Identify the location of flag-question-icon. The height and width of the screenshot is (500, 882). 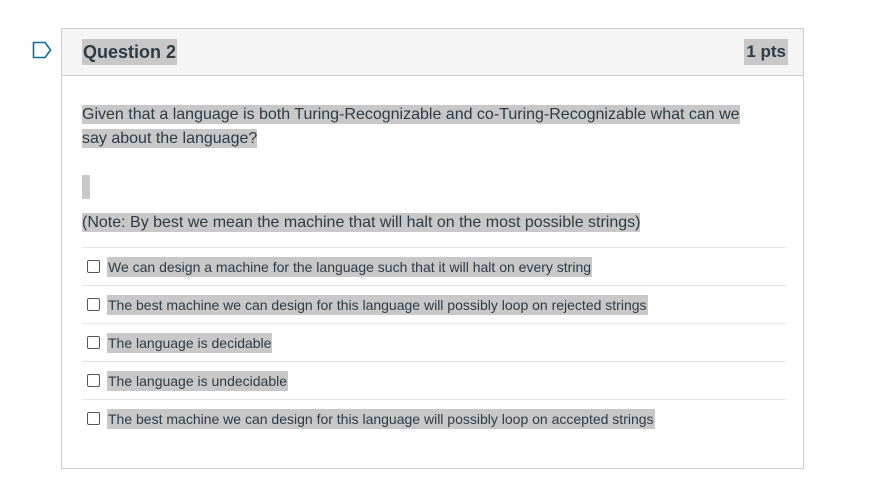
(42, 50).